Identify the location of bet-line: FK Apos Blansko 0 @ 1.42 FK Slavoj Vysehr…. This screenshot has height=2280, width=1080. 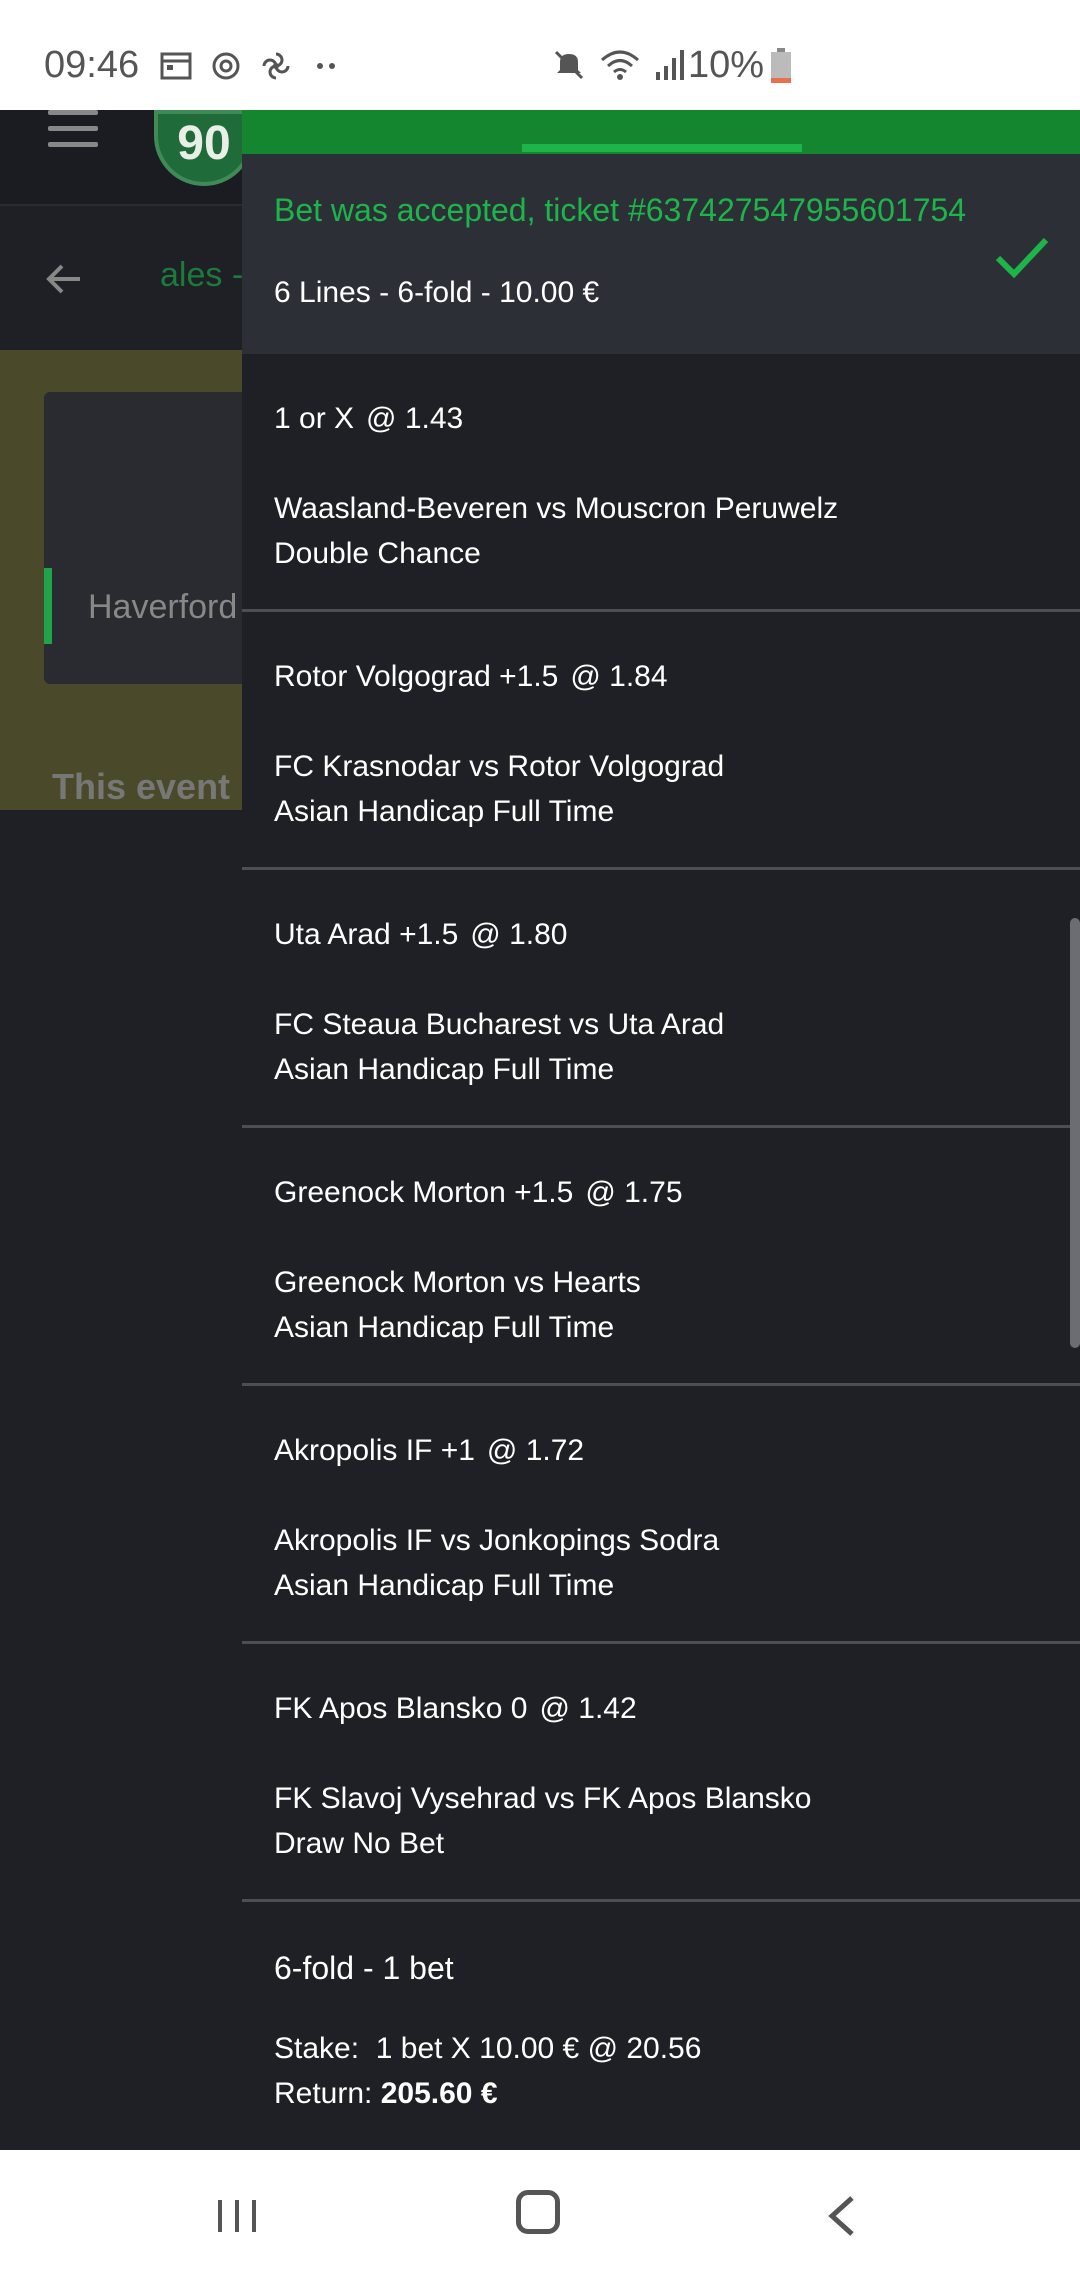
(661, 1773).